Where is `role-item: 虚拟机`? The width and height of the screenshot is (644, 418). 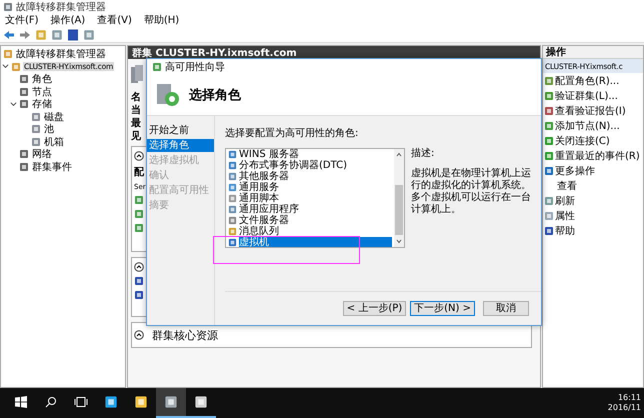 role-item: 虚拟机 is located at coordinates (315, 242).